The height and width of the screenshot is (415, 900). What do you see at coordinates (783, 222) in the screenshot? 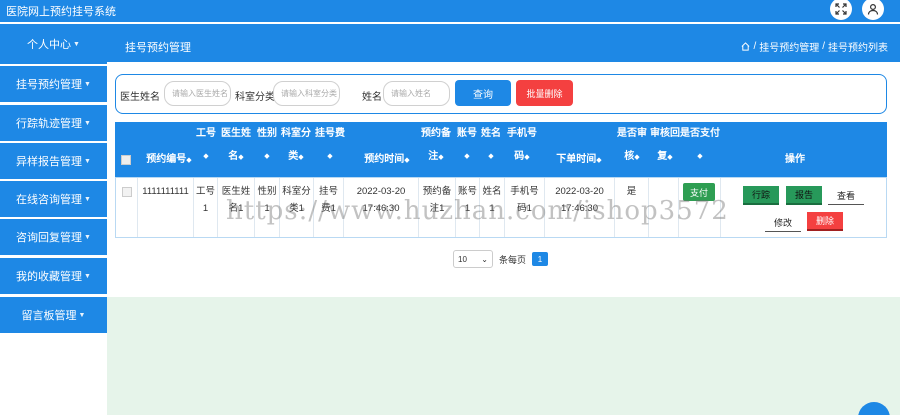
I see `edit-button: 修改` at bounding box center [783, 222].